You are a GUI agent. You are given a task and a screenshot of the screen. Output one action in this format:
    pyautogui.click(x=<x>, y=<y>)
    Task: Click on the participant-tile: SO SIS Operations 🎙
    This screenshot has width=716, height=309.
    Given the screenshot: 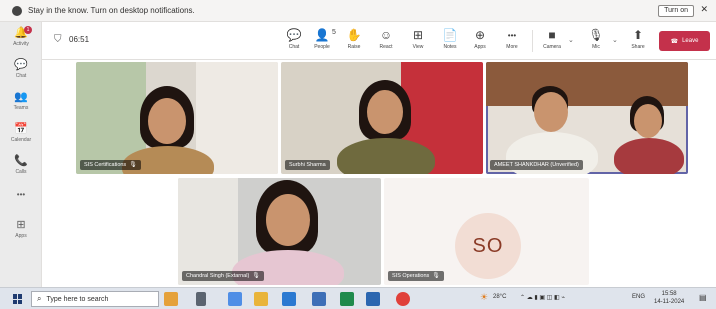 What is the action you would take?
    pyautogui.click(x=486, y=231)
    